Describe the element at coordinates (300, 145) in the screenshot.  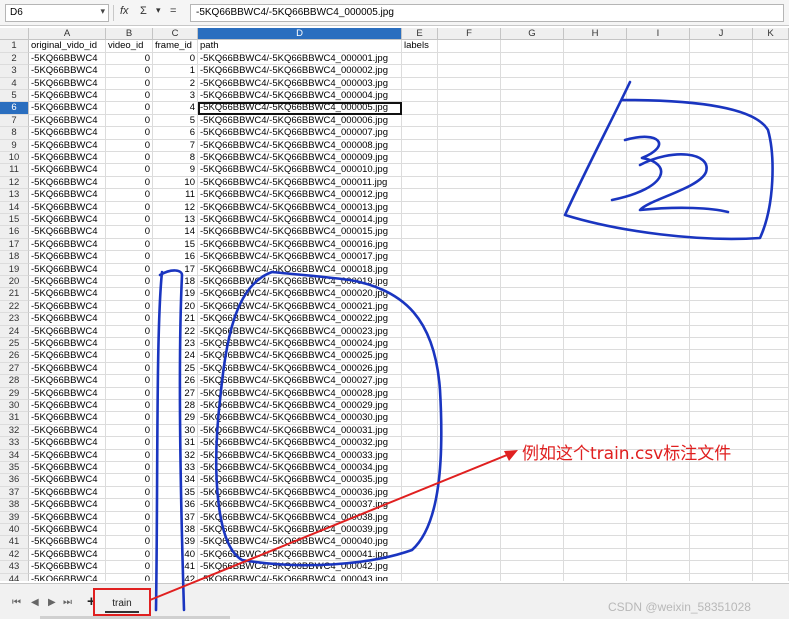
I see `cell-path: -5KQ66BBWC4/-5KQ66BBWC4_000008.jpg` at that location.